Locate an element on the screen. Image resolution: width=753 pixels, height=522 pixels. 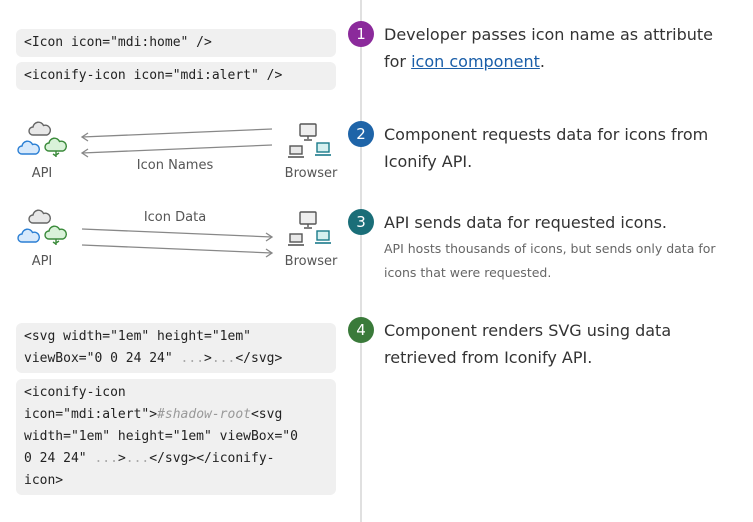
step-3-text: API sends data for requested icons. is located at coordinates (526, 222).